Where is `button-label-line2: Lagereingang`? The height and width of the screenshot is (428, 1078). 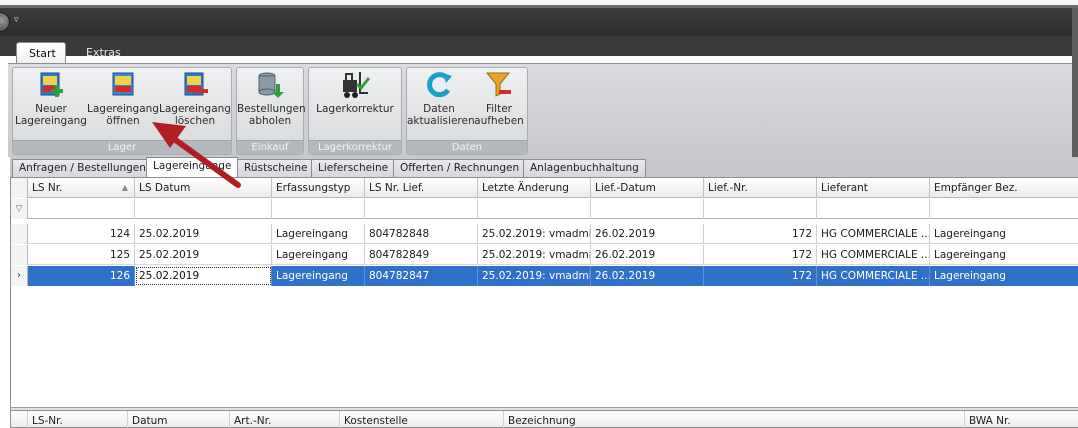 button-label-line2: Lagereingang is located at coordinates (51, 121).